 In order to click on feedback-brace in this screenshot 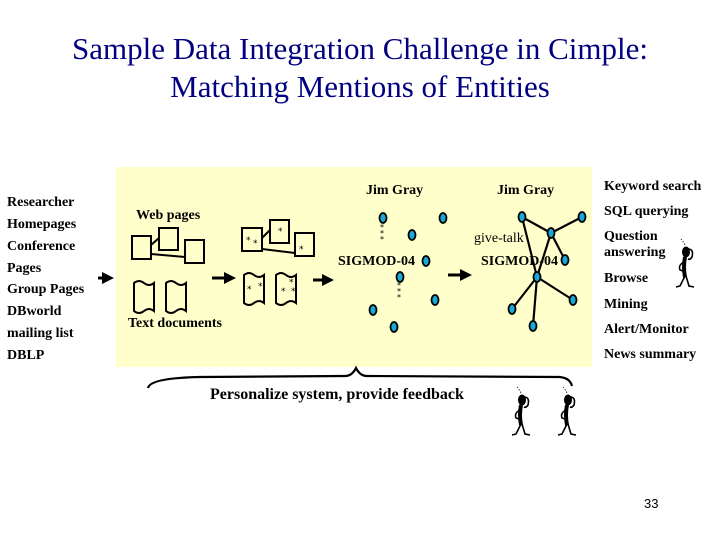, I will do `click(360, 377)`.